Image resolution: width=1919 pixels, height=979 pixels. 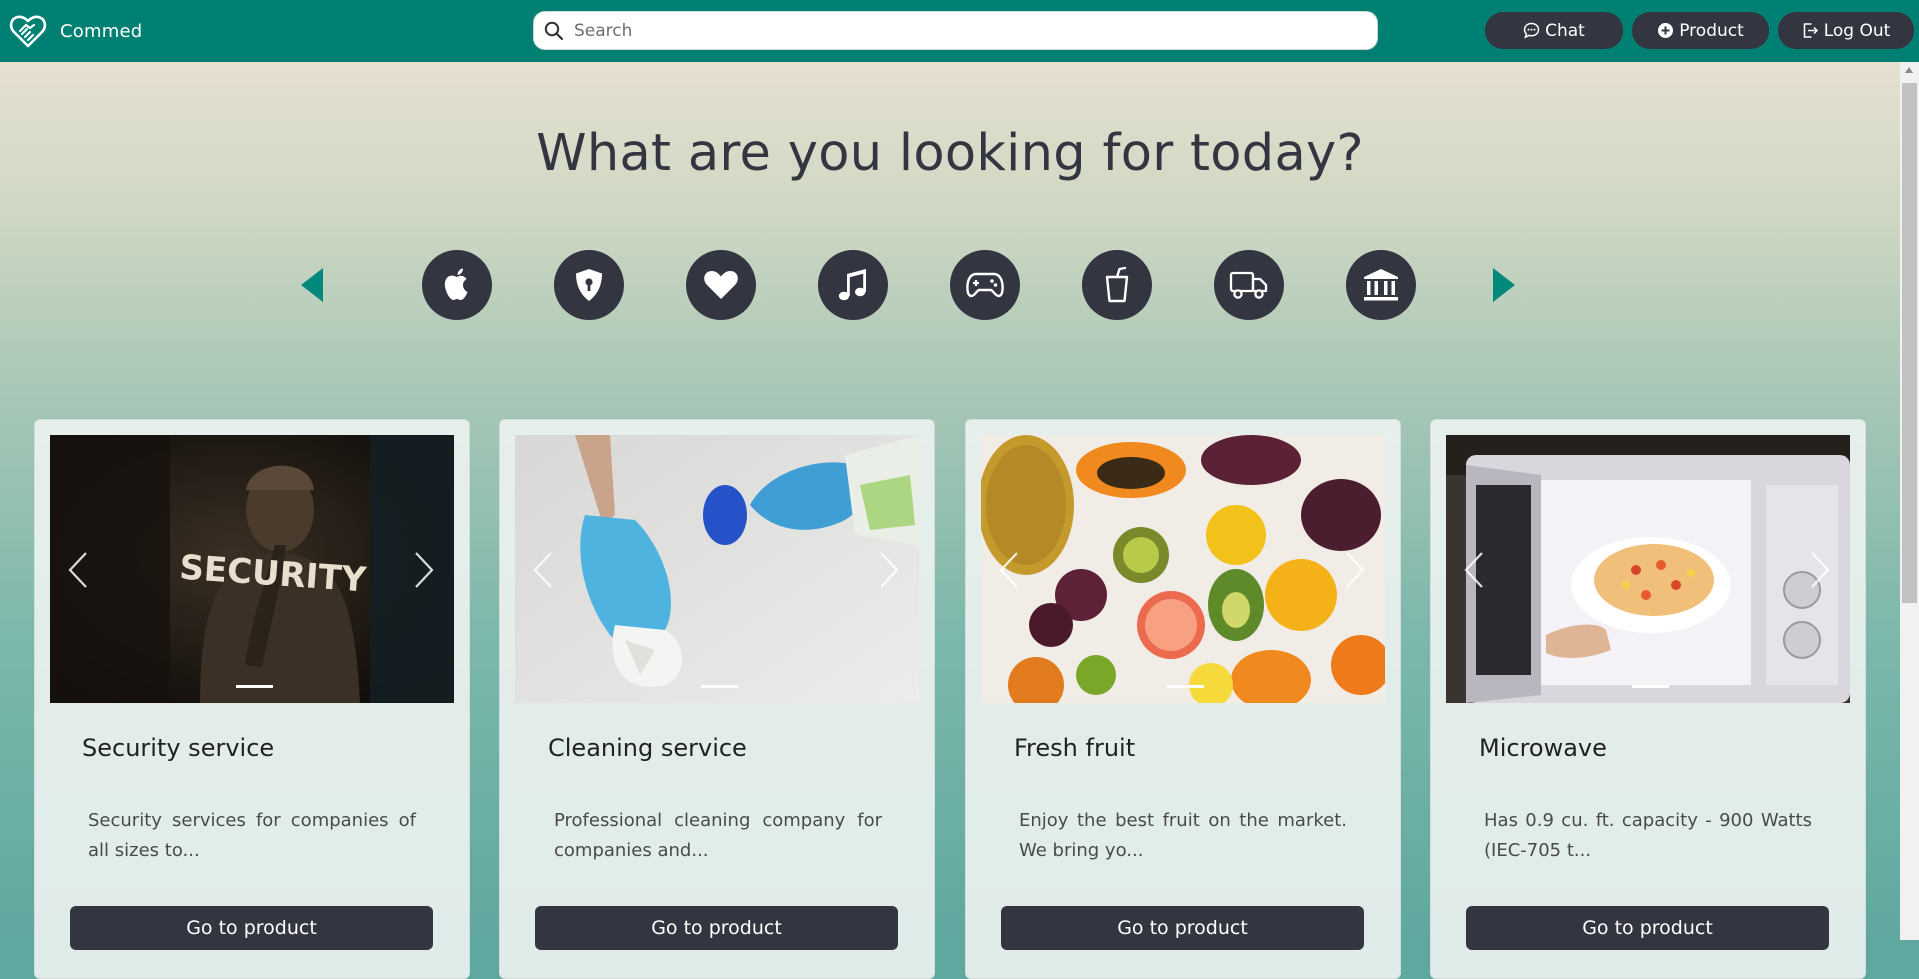 What do you see at coordinates (1531, 30) in the screenshot?
I see `chat-bubble-icon` at bounding box center [1531, 30].